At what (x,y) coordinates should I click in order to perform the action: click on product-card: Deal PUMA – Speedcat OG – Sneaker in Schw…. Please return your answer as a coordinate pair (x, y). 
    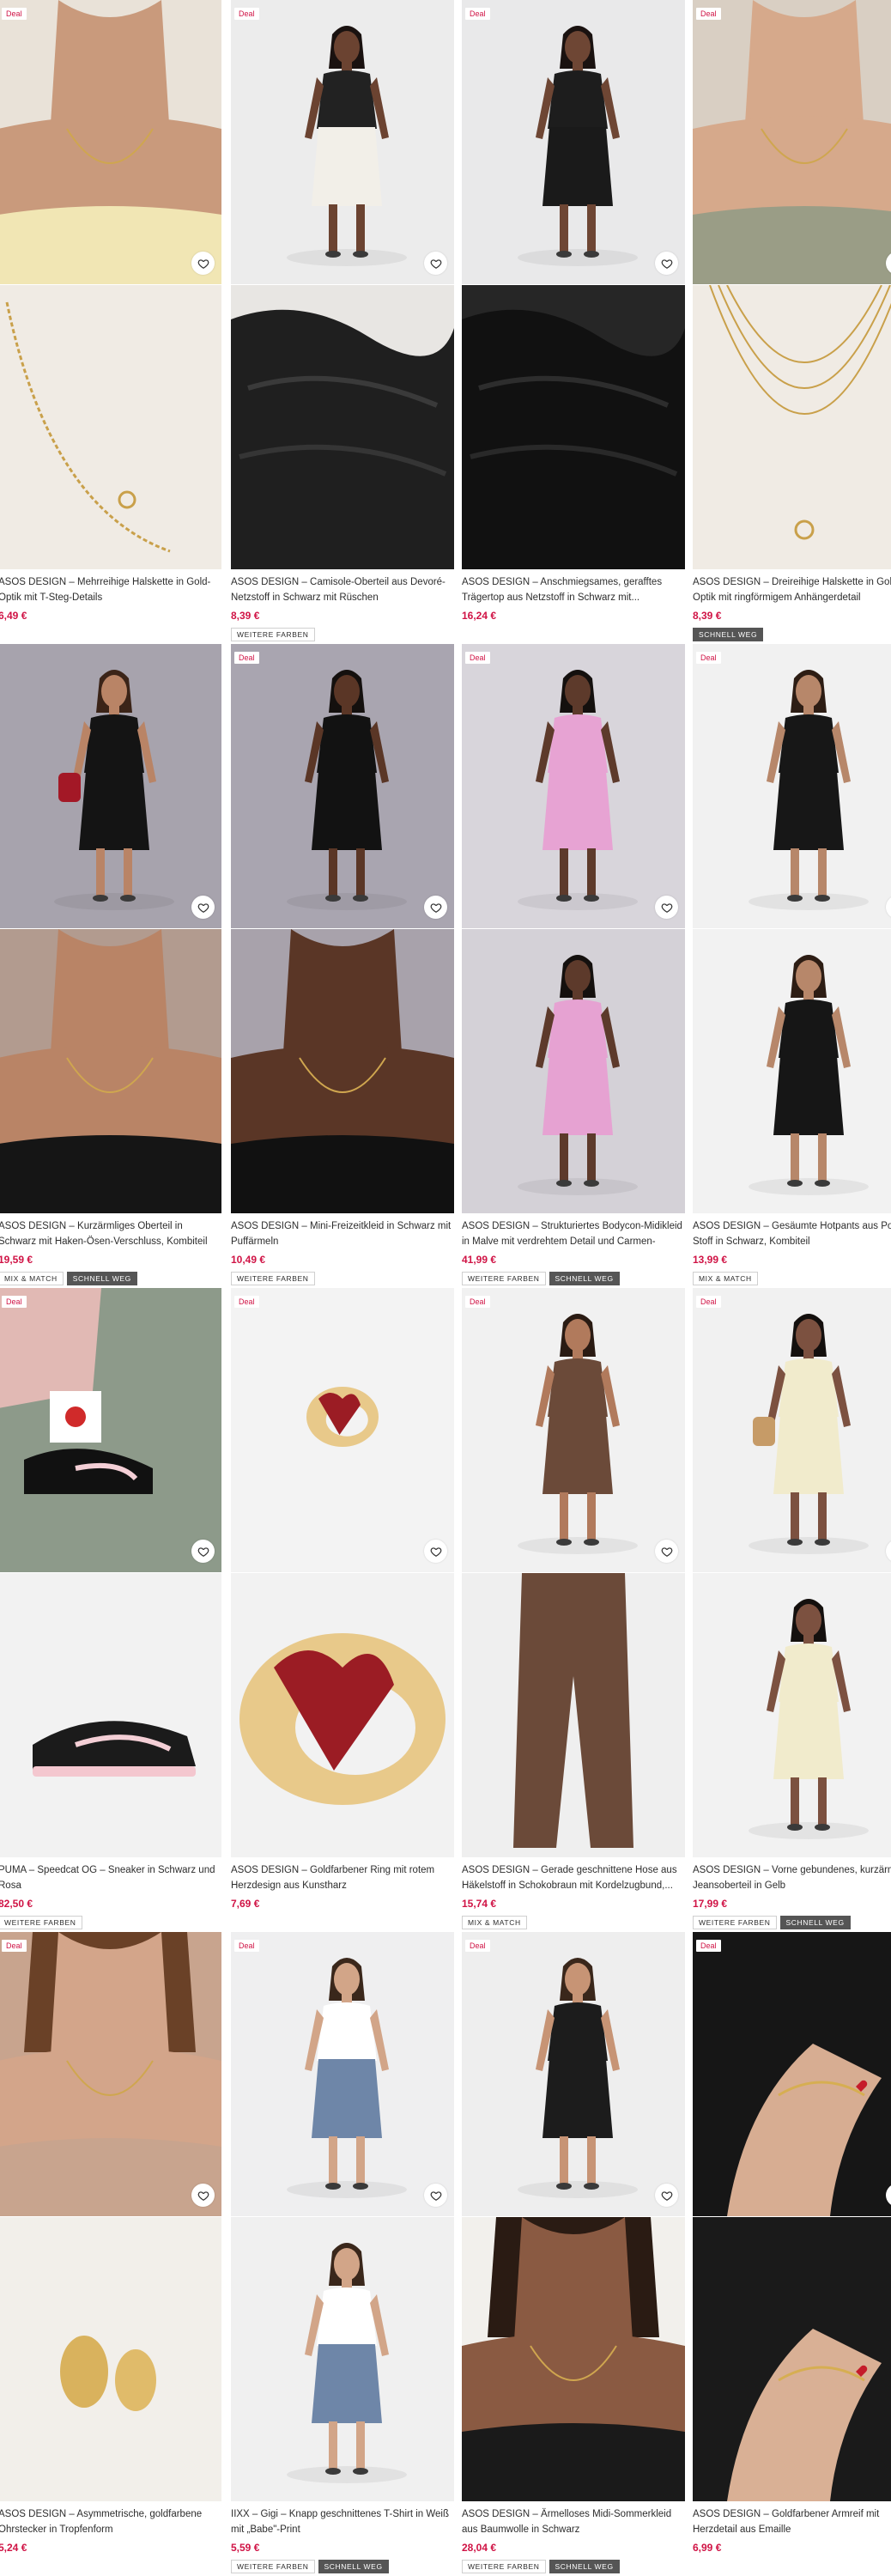
    Looking at the image, I should click on (110, 1610).